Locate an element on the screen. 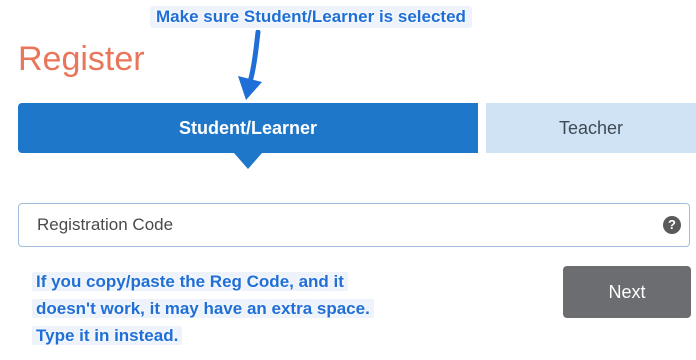 The height and width of the screenshot is (360, 696). question-circle-icon: ? is located at coordinates (672, 225).